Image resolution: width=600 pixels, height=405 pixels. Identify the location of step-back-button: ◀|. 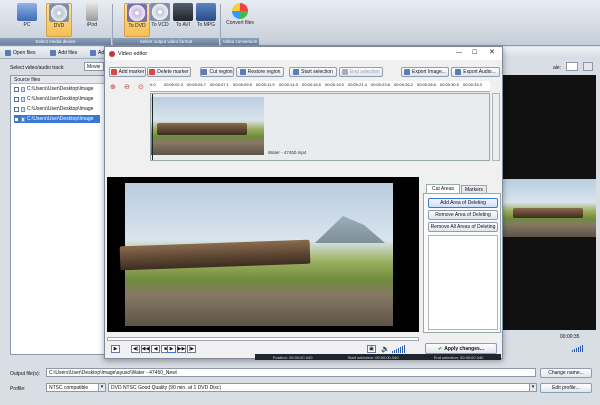
(135, 349).